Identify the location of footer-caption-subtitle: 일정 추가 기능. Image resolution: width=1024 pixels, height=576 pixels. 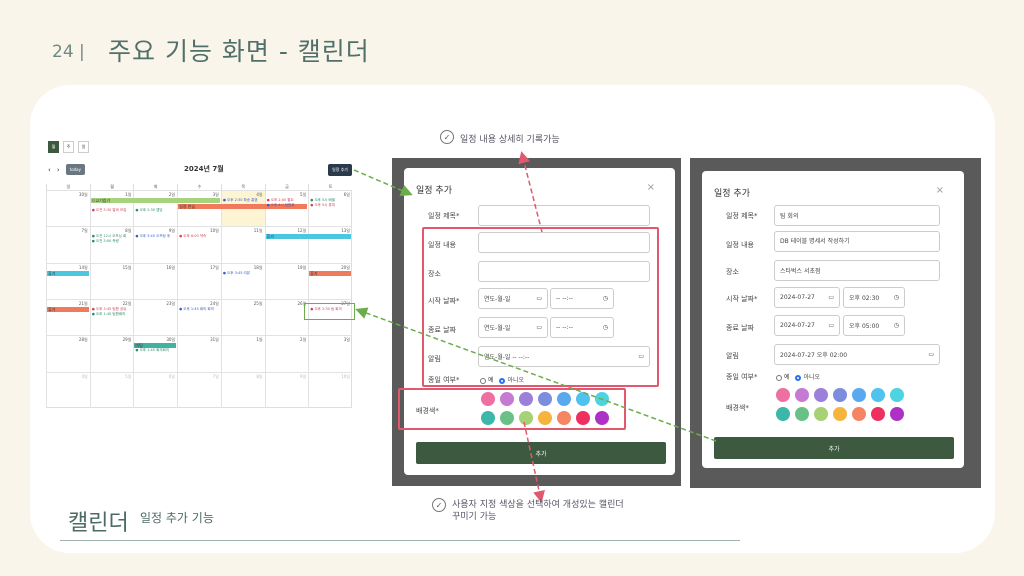
(177, 518).